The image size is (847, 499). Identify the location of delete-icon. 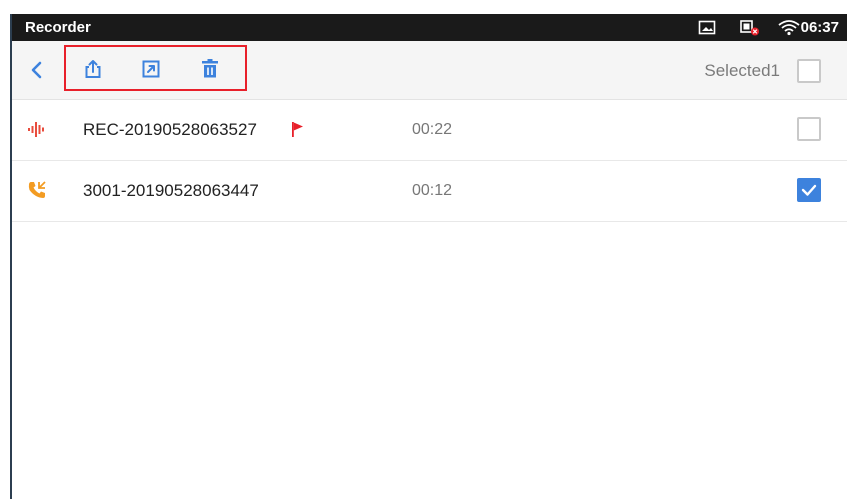
(210, 69).